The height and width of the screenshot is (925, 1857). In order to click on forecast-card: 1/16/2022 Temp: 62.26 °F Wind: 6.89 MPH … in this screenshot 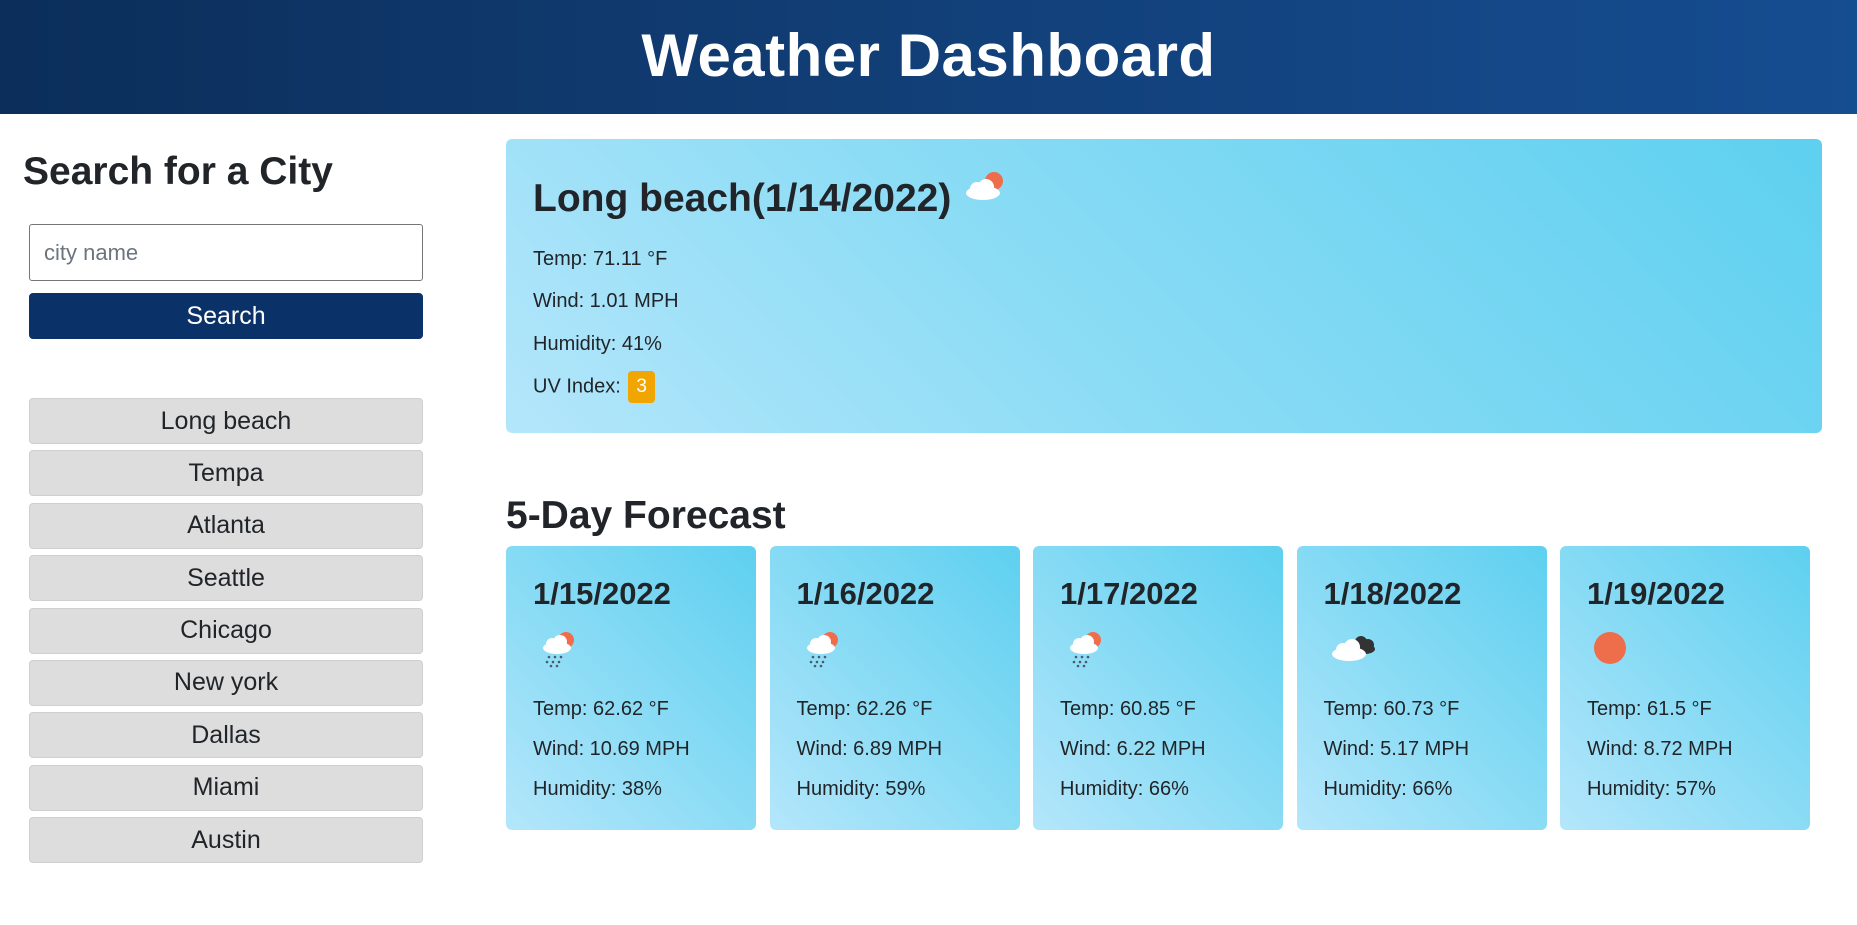, I will do `click(894, 688)`.